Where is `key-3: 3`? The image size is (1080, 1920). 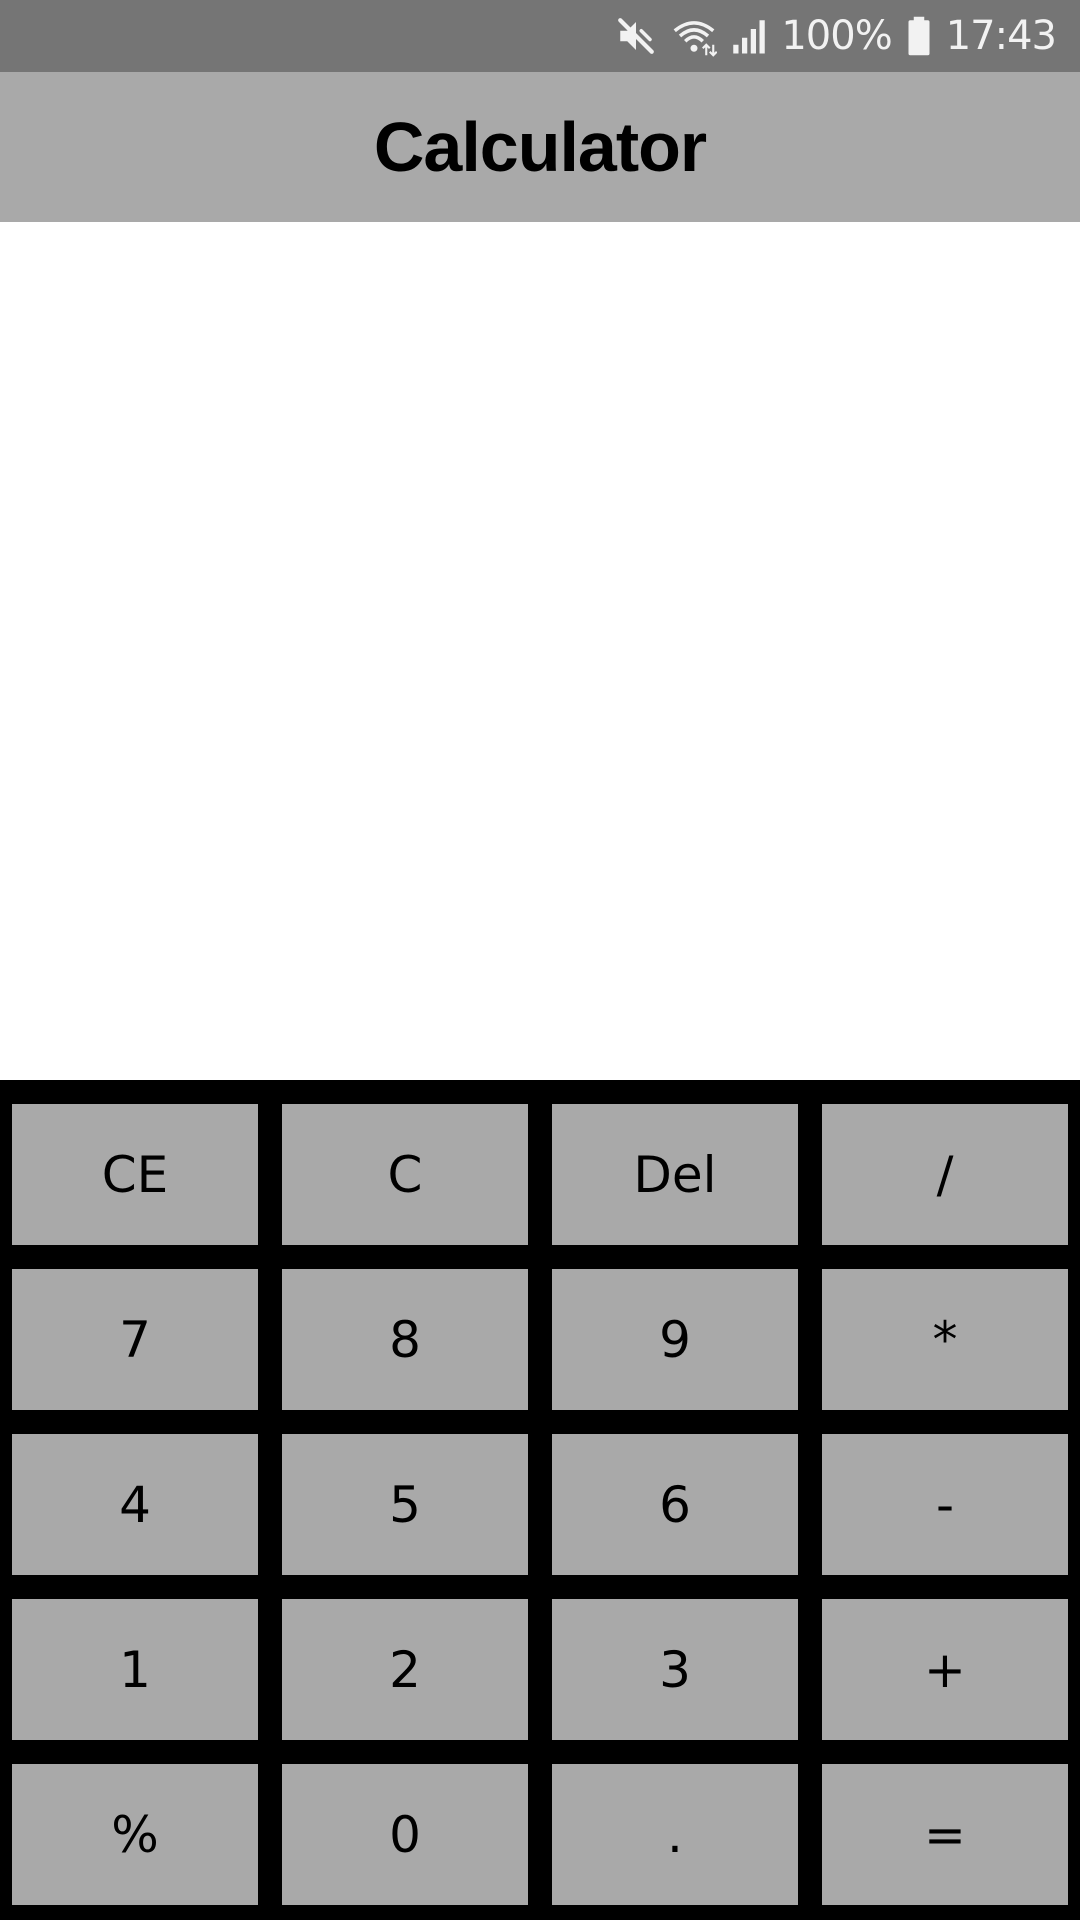
key-3: 3 is located at coordinates (675, 1669).